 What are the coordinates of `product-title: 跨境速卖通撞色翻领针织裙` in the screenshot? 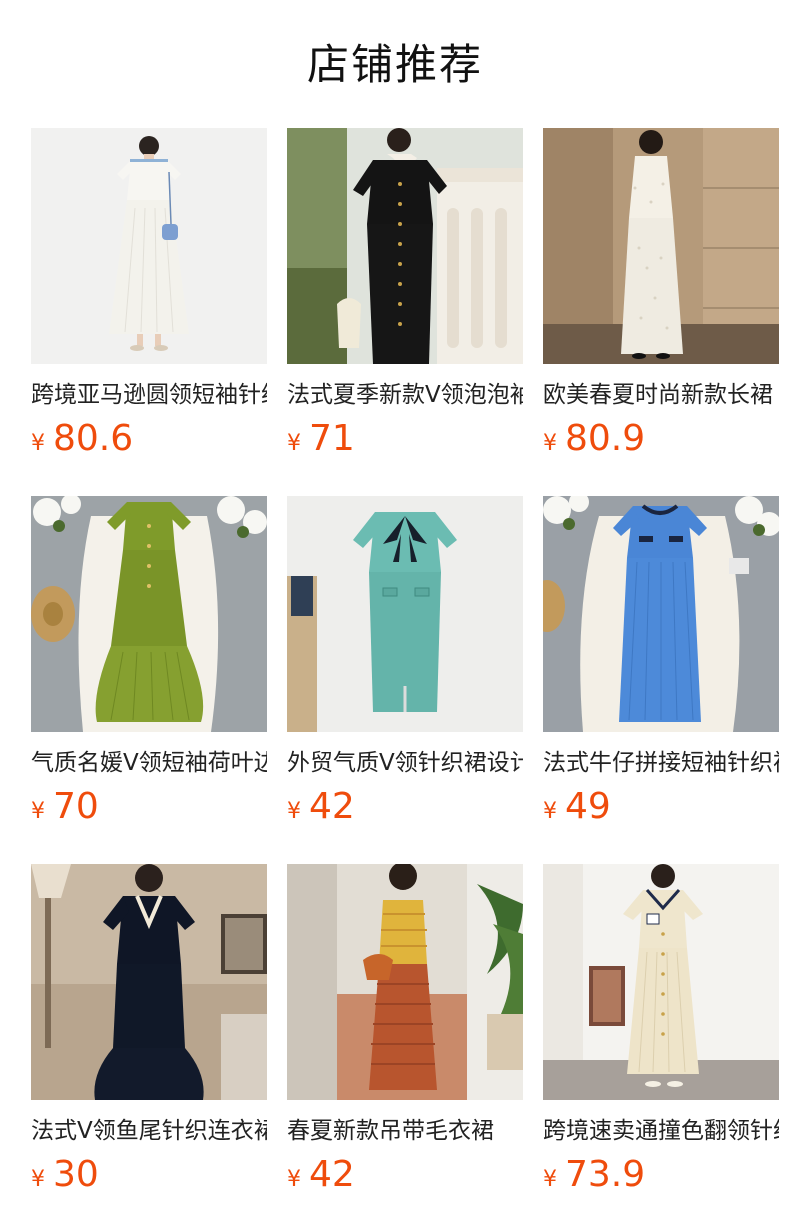 It's located at (661, 1131).